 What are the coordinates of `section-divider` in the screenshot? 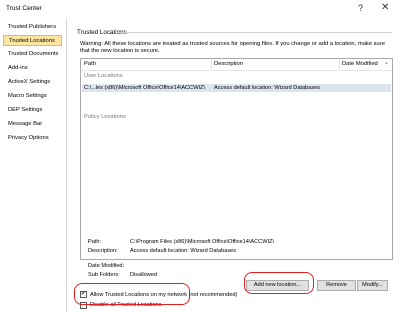 It's located at (254, 32).